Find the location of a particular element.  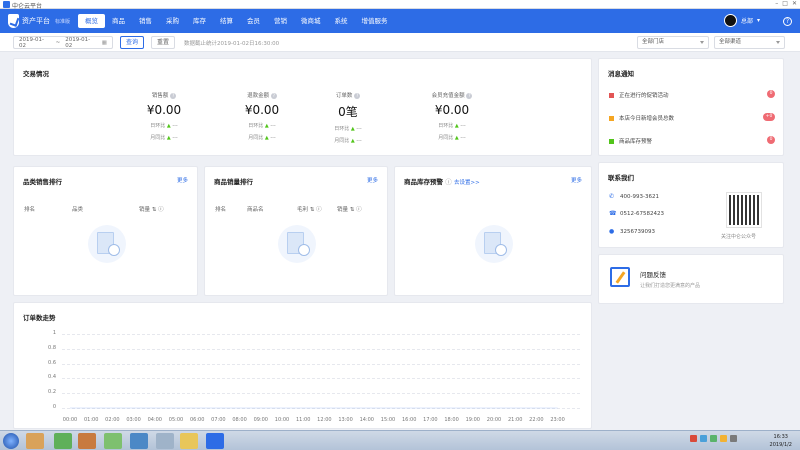

message-item: 本店今日新增会员总数 is located at coordinates (641, 118).